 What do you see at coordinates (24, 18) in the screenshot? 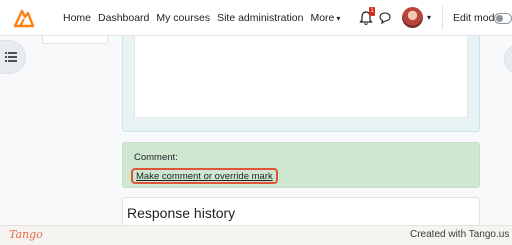
I see `moodle-logo-icon` at bounding box center [24, 18].